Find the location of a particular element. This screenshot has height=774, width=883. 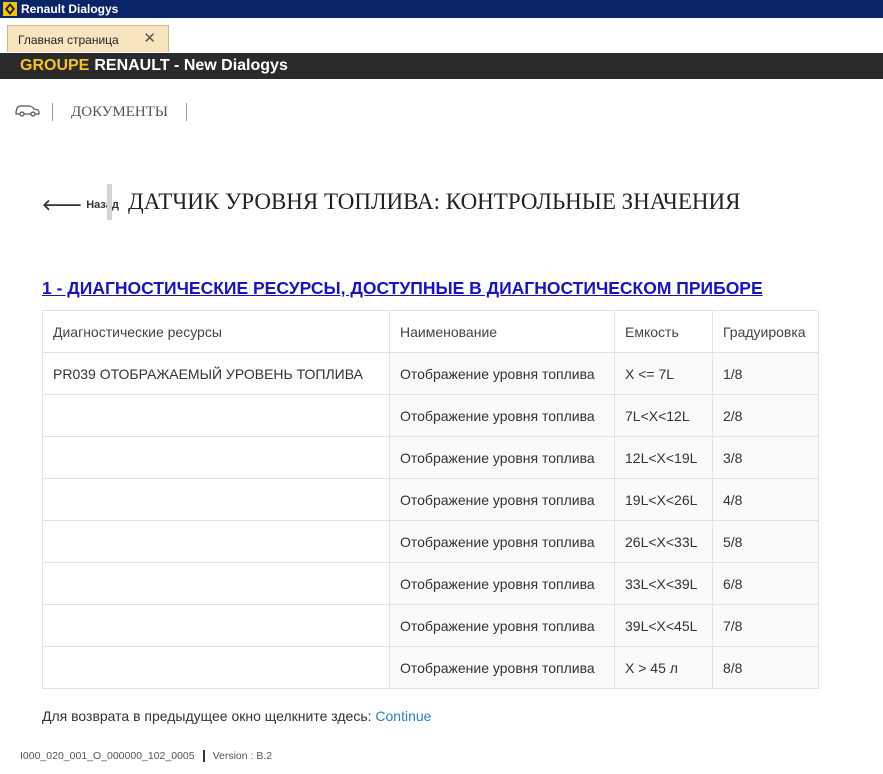

window-titlebar: Renault Dialogys is located at coordinates (441, 9).